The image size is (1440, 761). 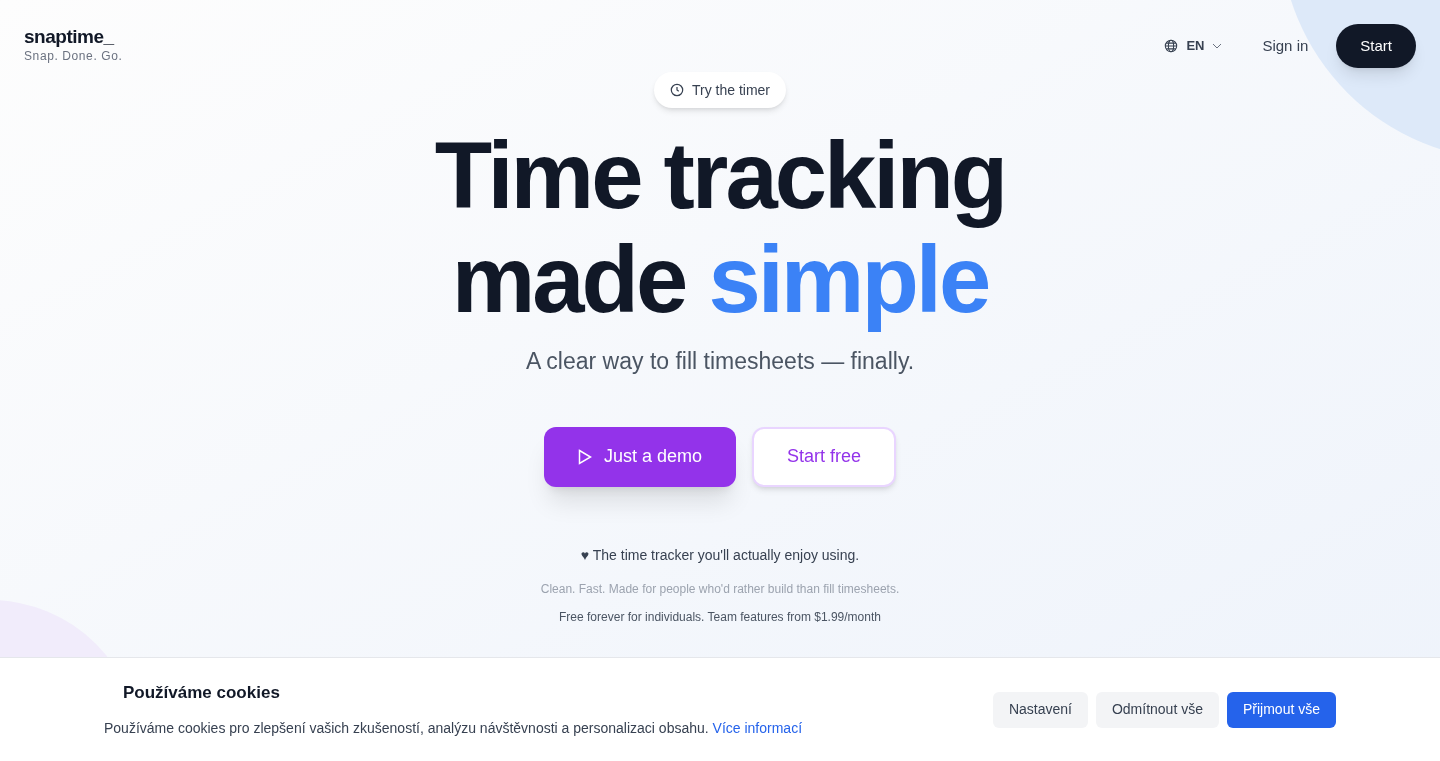 What do you see at coordinates (453, 728) in the screenshot?
I see `cookie-text: Používáme cookies pro zlepšení vašich zkušeností, analýzu návštěvnosti a personalizaci obsahu. Více informací` at bounding box center [453, 728].